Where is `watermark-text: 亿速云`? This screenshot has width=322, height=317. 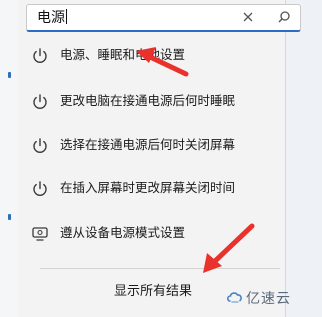 watermark-text: 亿速云 is located at coordinates (268, 299).